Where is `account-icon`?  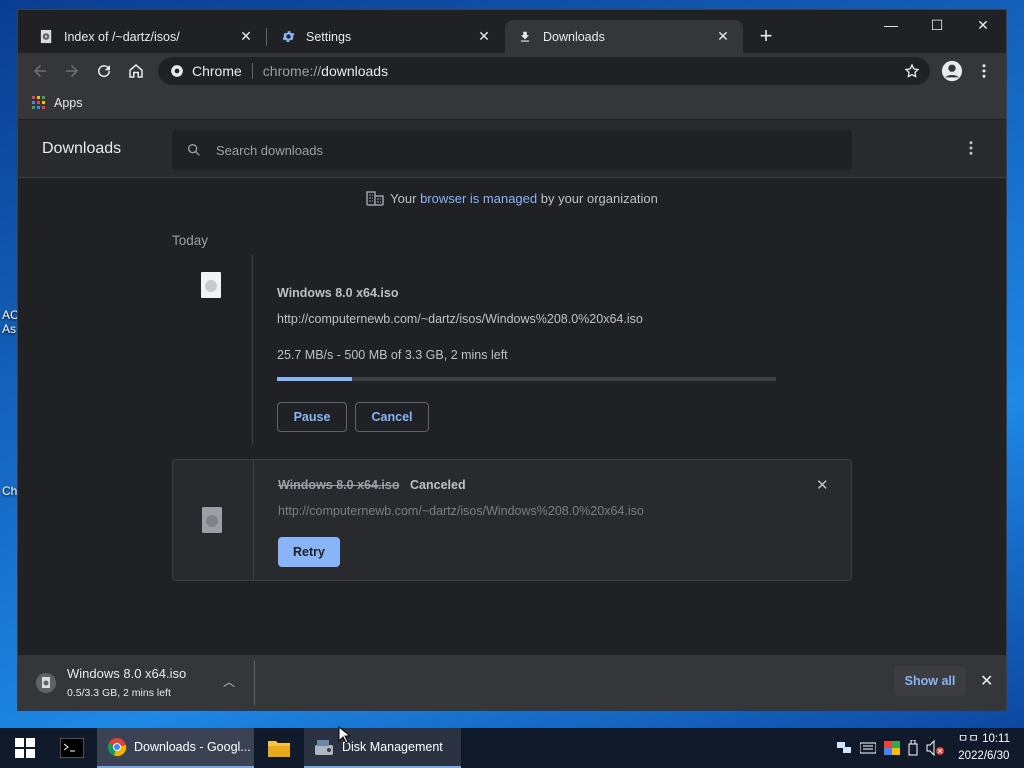 account-icon is located at coordinates (952, 71).